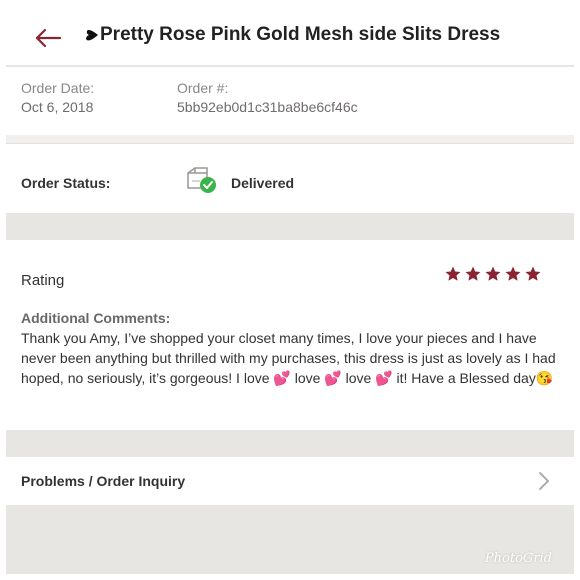 The height and width of the screenshot is (580, 580). I want to click on heart-icon, so click(92, 37).